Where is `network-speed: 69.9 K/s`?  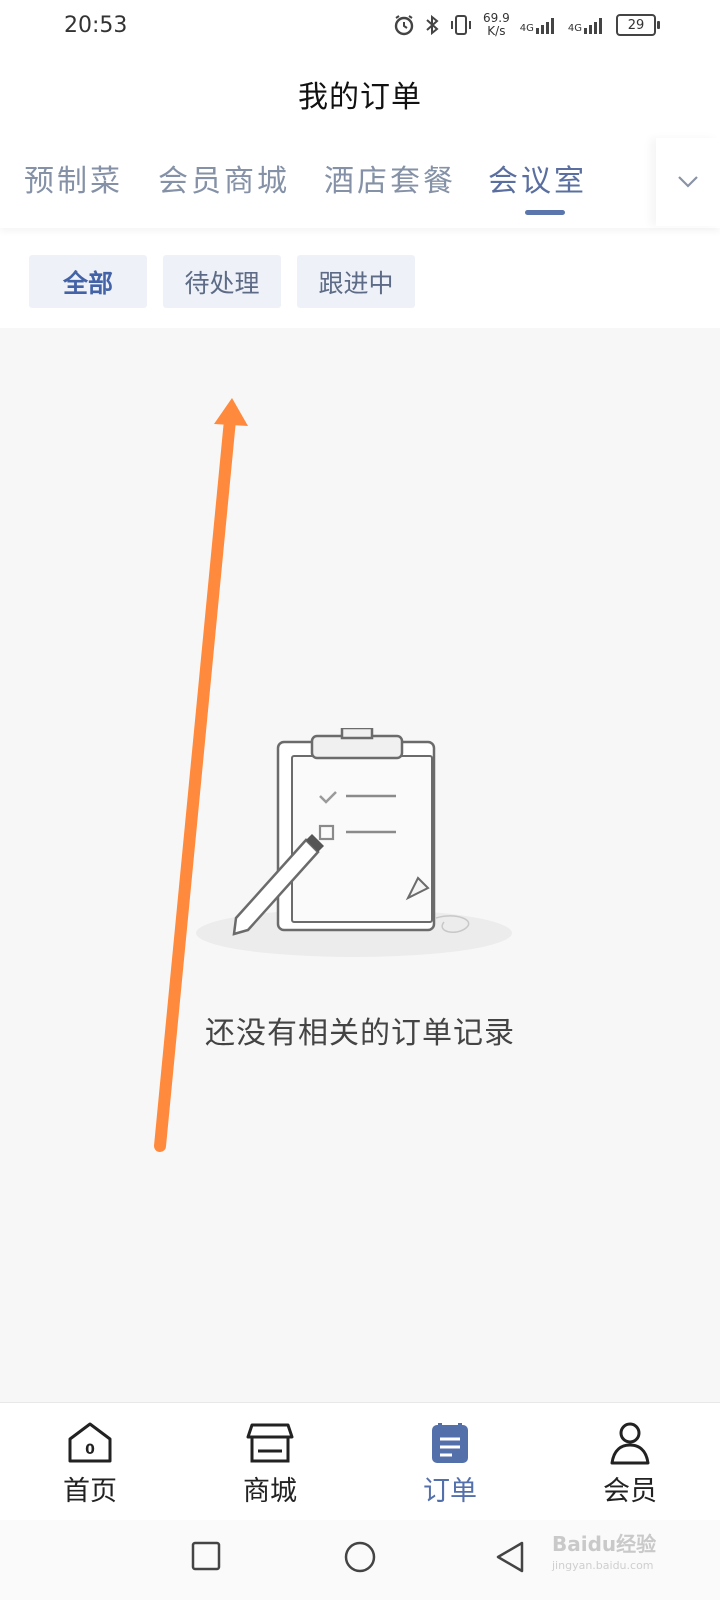 network-speed: 69.9 K/s is located at coordinates (496, 24).